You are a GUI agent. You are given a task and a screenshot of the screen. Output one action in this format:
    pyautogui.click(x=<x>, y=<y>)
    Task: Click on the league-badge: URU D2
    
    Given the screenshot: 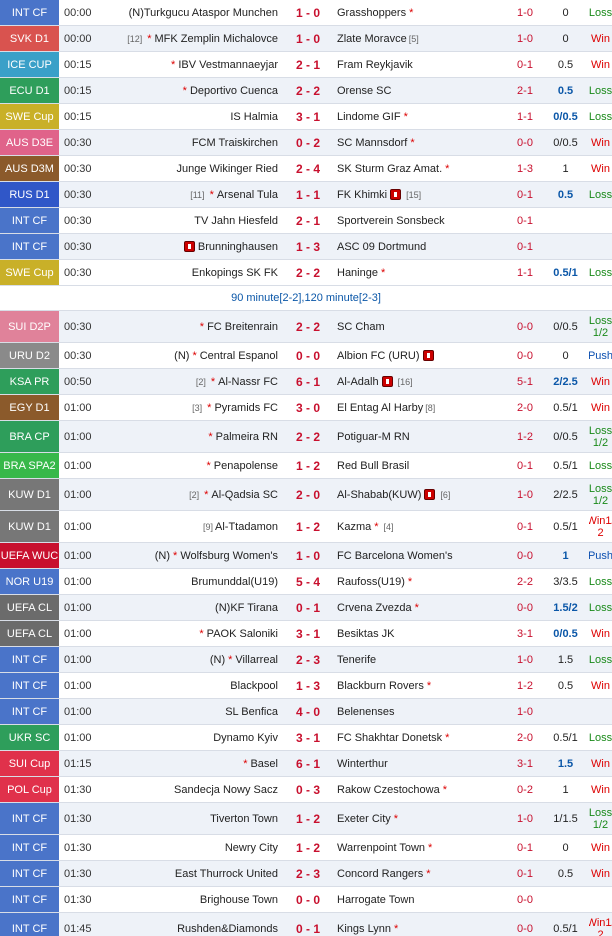 What is the action you would take?
    pyautogui.click(x=29, y=355)
    